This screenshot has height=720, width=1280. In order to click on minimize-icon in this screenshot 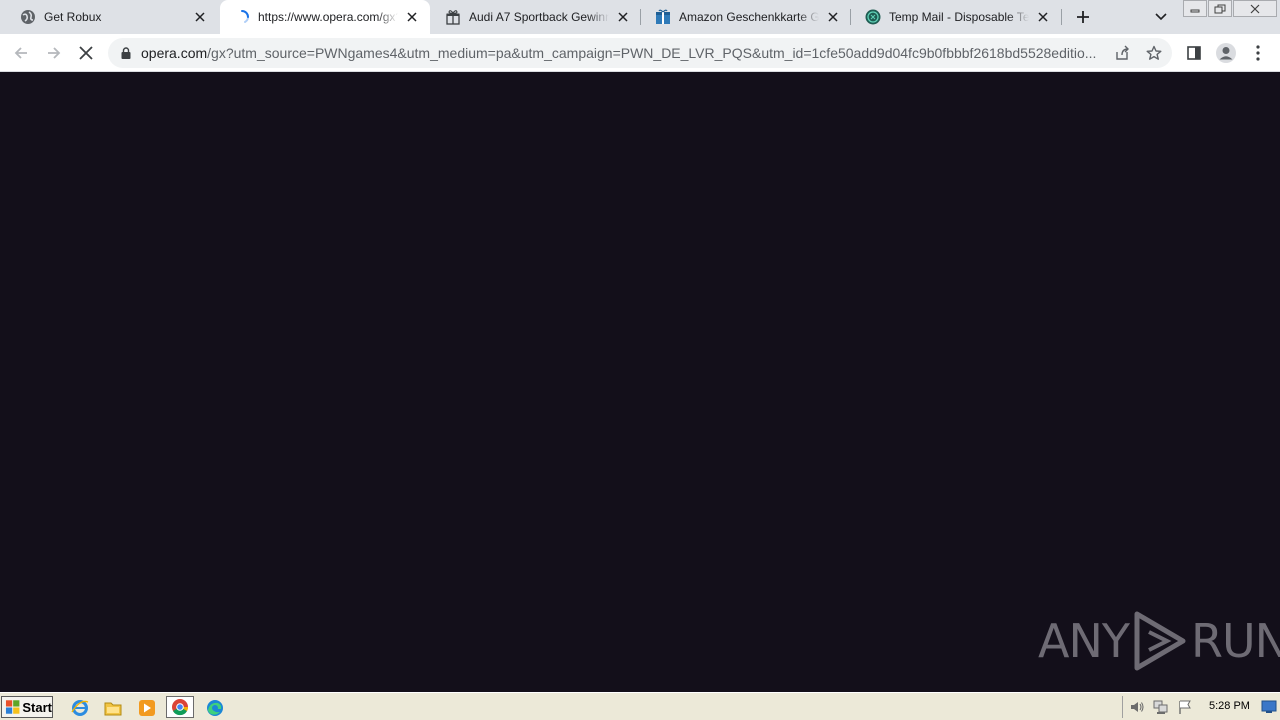, I will do `click(1195, 10)`.